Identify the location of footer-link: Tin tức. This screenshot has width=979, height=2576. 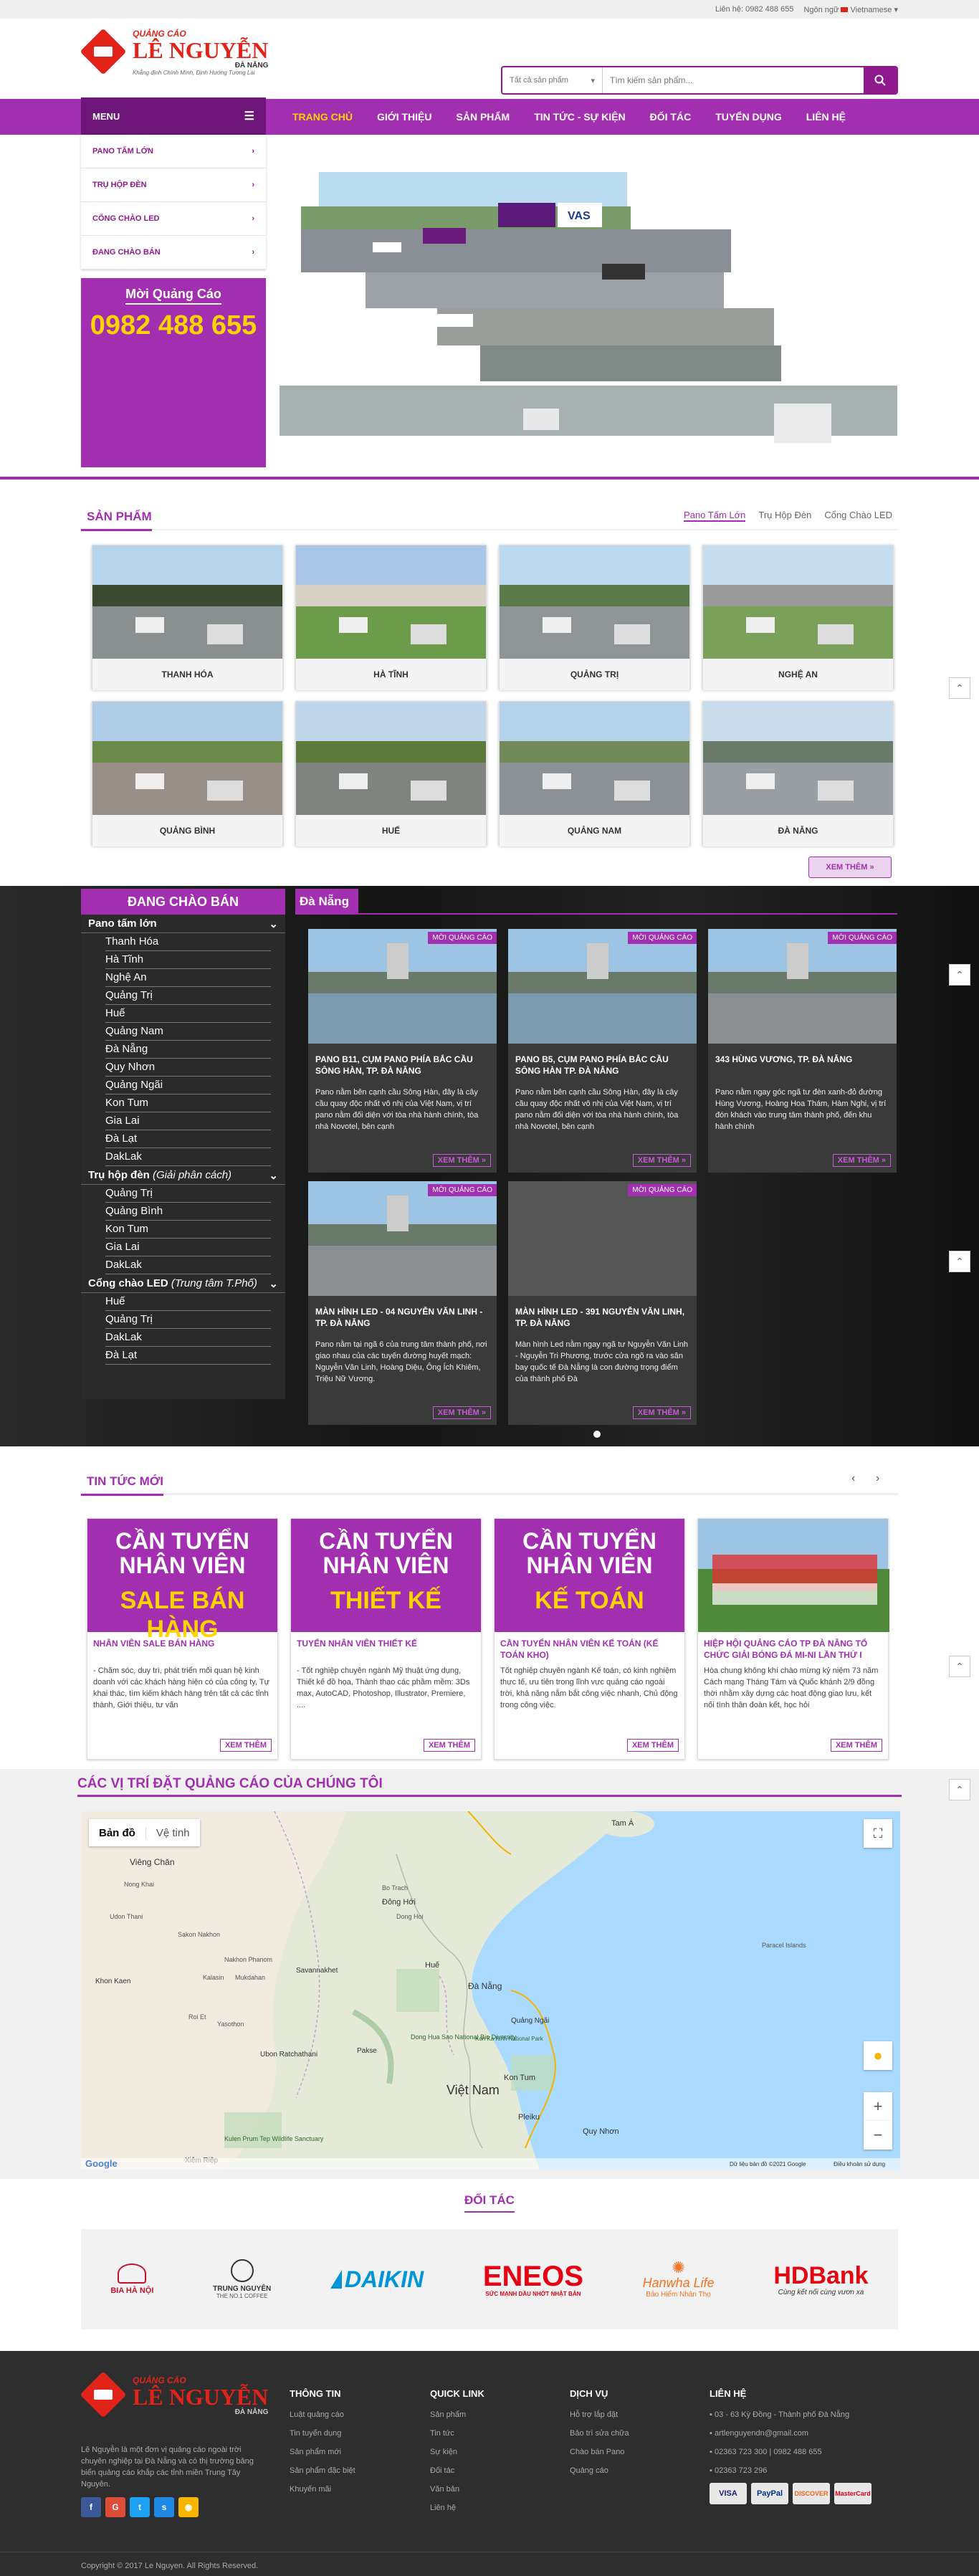
(457, 2433).